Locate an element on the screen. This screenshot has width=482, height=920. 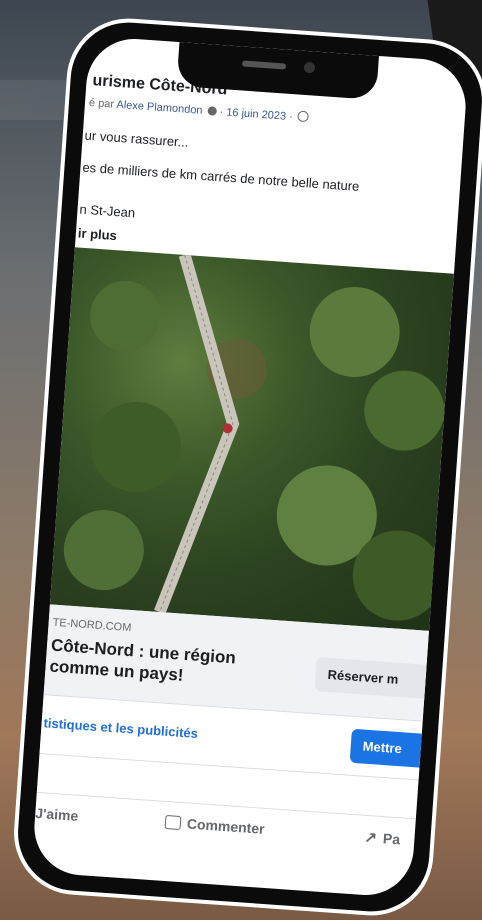
comment-button: Commenter is located at coordinates (214, 825).